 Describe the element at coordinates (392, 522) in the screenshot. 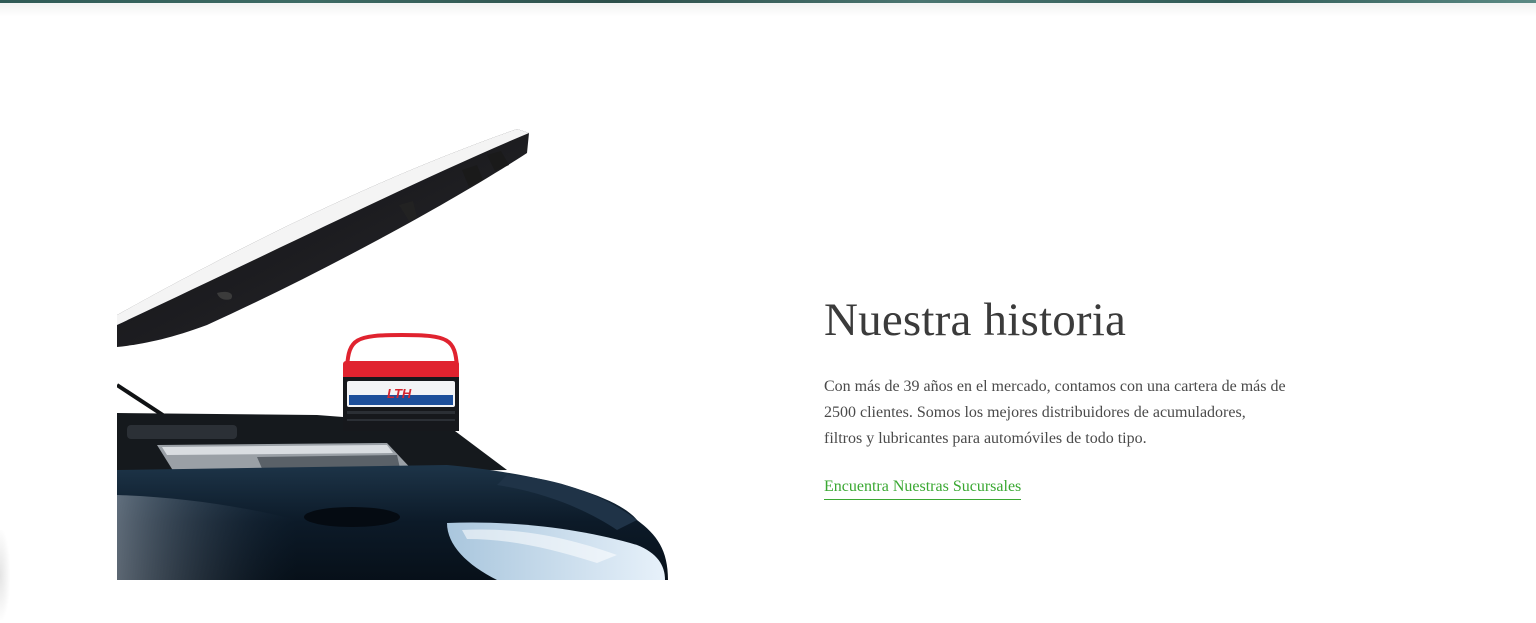

I see `car-body` at that location.